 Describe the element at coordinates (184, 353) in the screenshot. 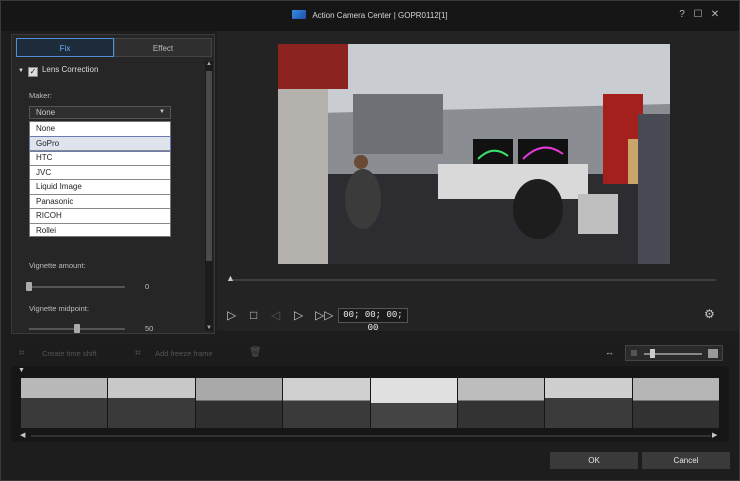

I see `add-freeze-frame-button: Add freeze frame` at that location.